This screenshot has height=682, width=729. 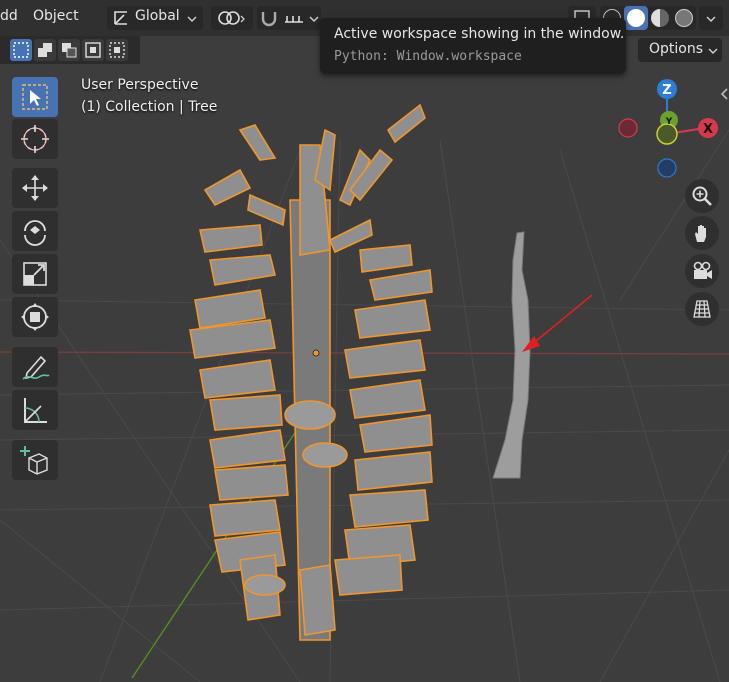 I want to click on cursor-tool, so click(x=35, y=139).